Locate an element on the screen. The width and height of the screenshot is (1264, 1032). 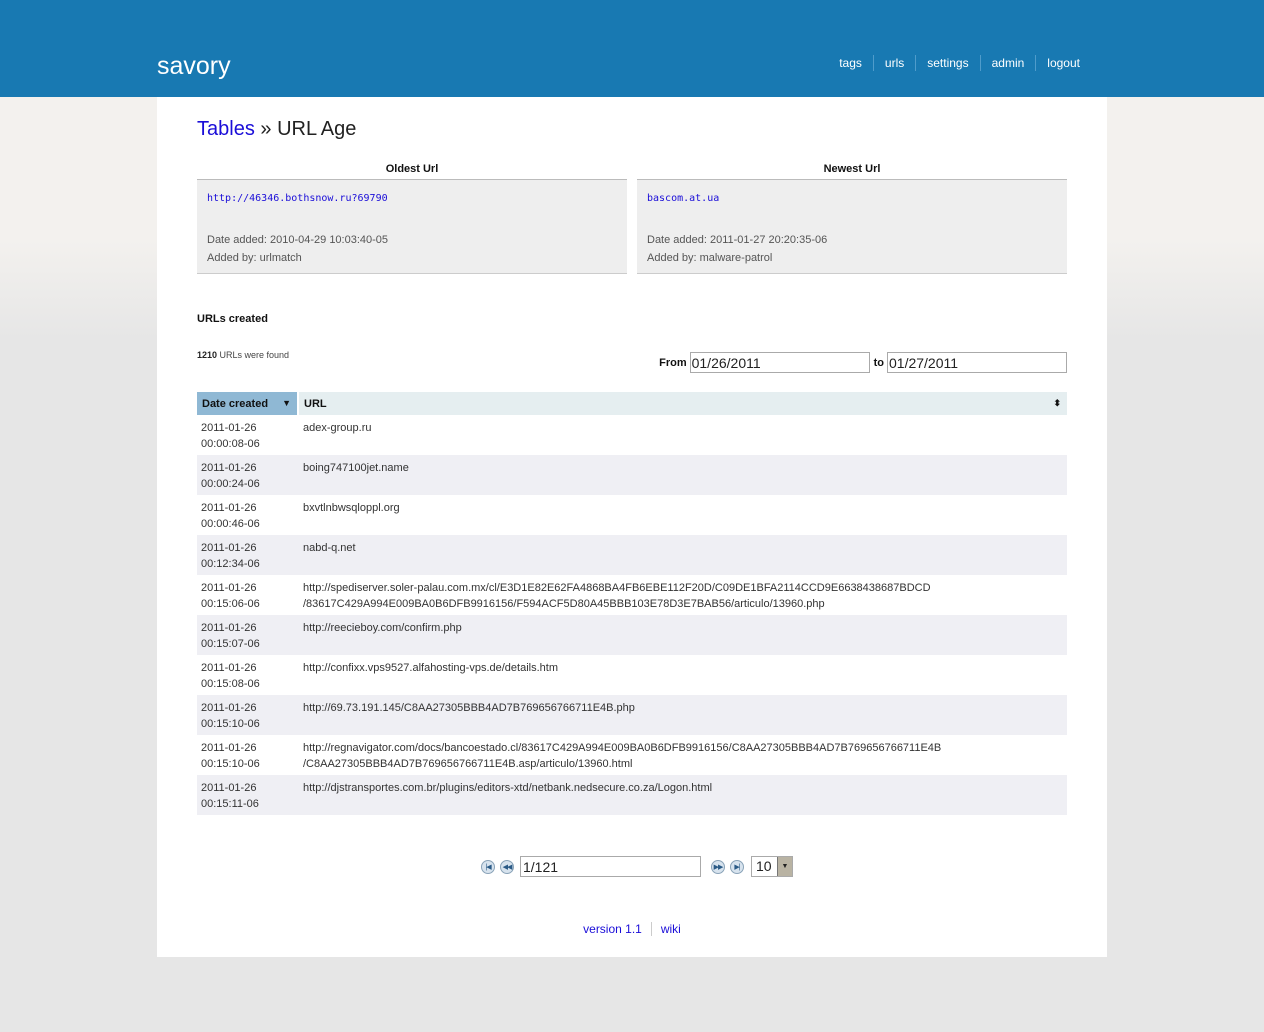
footer-version-link: version 1.1 is located at coordinates (612, 929).